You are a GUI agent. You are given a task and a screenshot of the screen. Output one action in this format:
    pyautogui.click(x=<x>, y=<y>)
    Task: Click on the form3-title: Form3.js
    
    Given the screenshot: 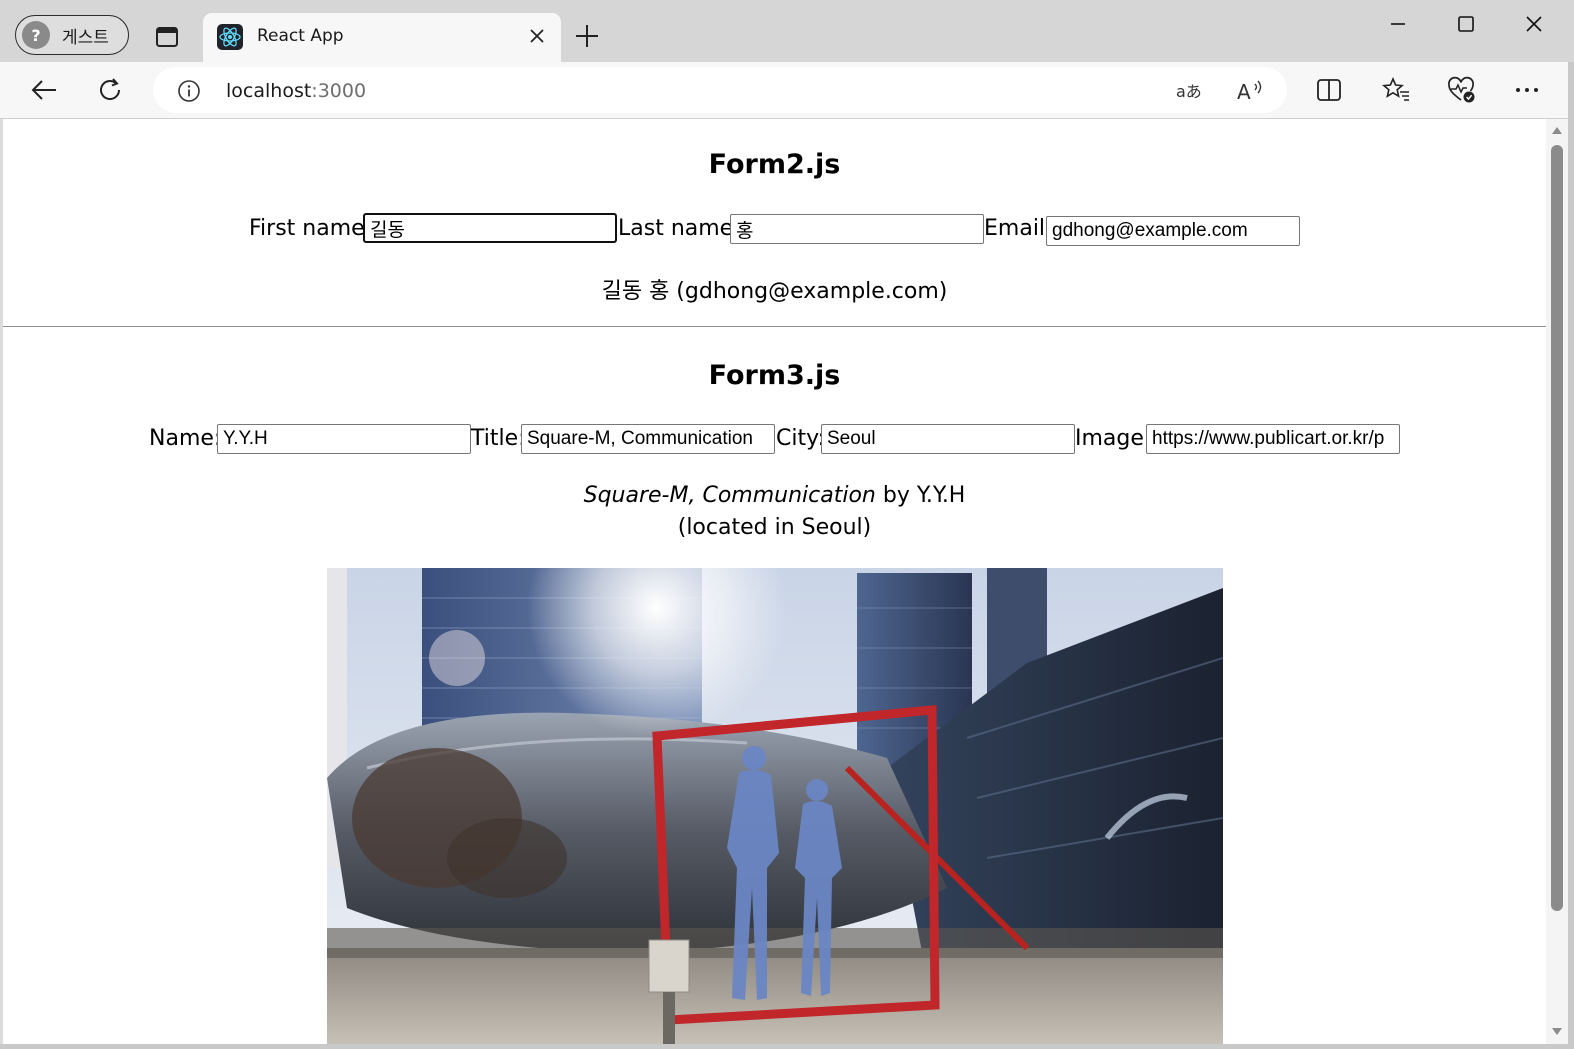 What is the action you would take?
    pyautogui.click(x=774, y=375)
    